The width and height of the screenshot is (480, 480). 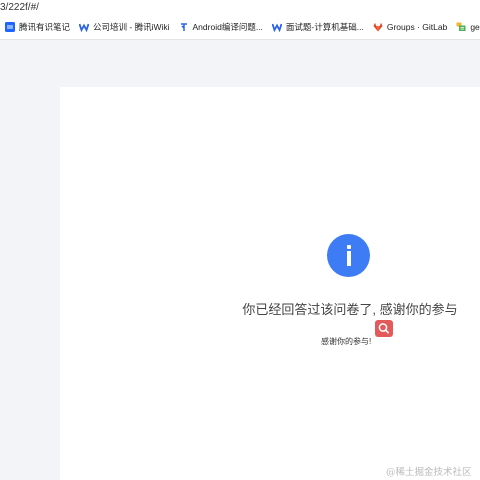 What do you see at coordinates (19, 7) in the screenshot?
I see `url-text: 3/222f/#/` at bounding box center [19, 7].